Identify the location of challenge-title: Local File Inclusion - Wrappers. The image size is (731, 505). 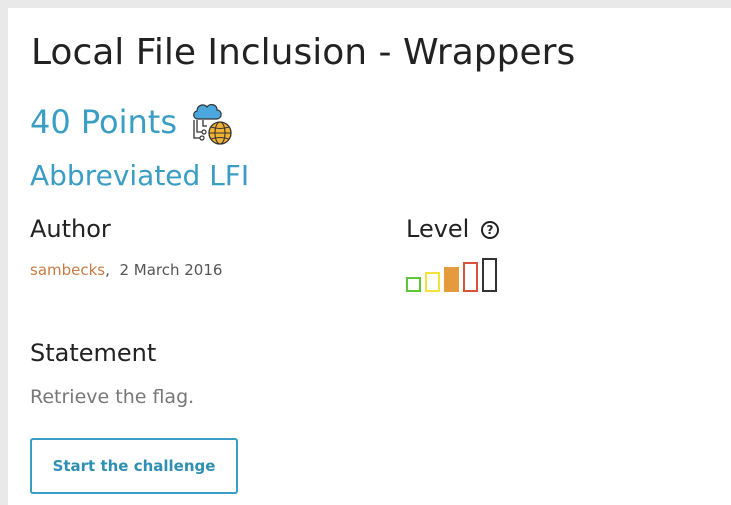
(303, 52).